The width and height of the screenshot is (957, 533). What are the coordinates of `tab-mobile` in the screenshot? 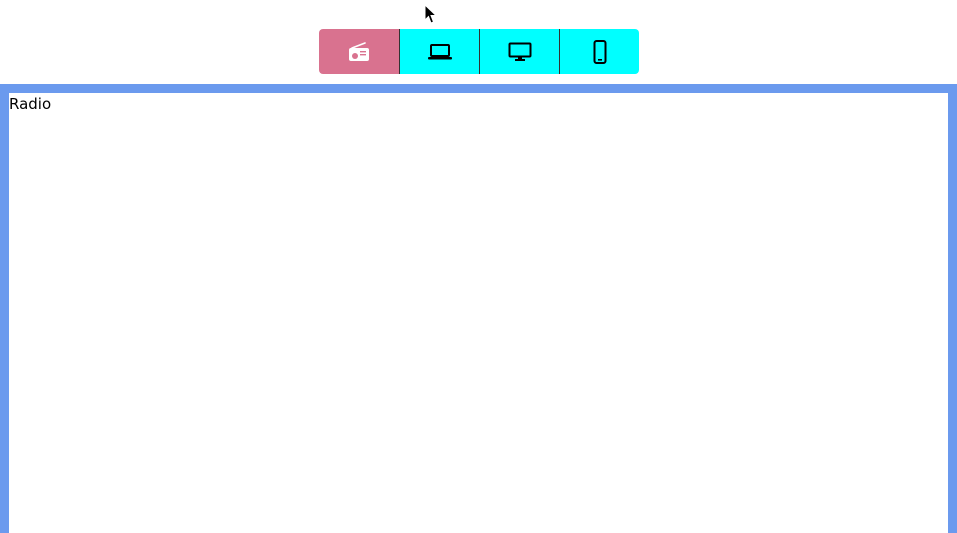 It's located at (599, 51).